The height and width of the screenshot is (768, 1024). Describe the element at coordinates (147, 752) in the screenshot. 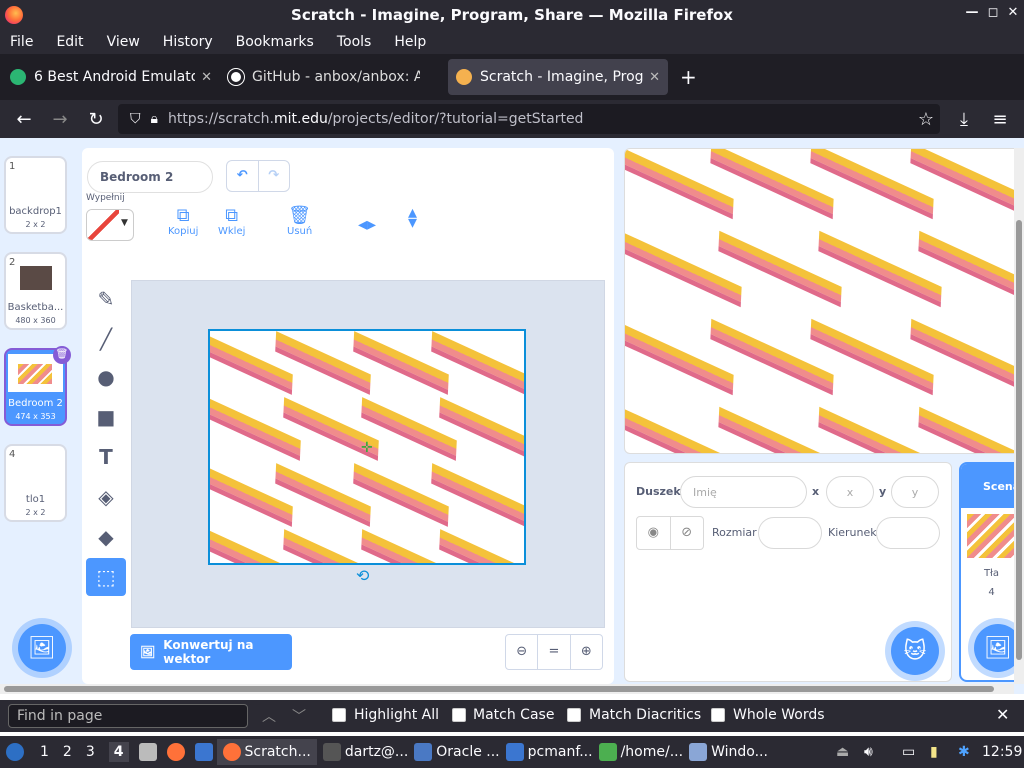

I see `file-manager-icon` at that location.